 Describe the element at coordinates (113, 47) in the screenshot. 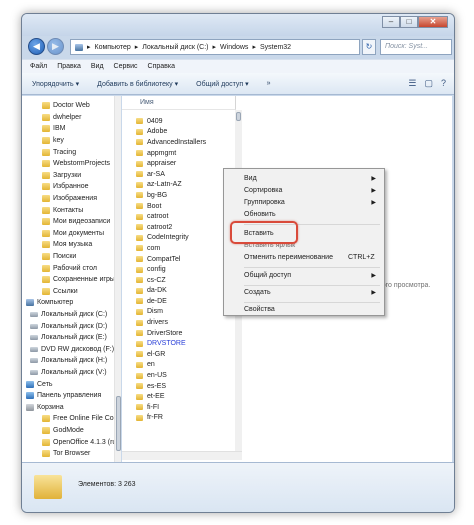

I see `breadcrumb-computer: Компьютер` at that location.